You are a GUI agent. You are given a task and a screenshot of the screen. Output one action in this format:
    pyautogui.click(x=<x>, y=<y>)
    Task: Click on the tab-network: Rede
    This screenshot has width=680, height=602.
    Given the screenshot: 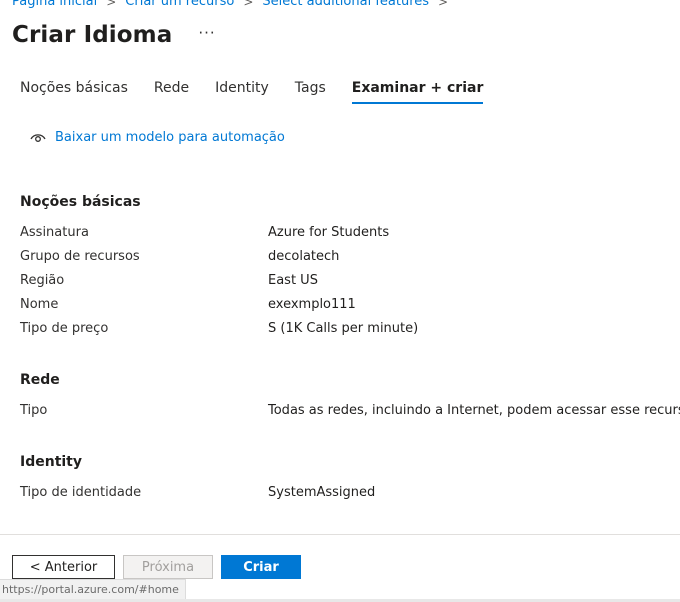 What is the action you would take?
    pyautogui.click(x=171, y=92)
    